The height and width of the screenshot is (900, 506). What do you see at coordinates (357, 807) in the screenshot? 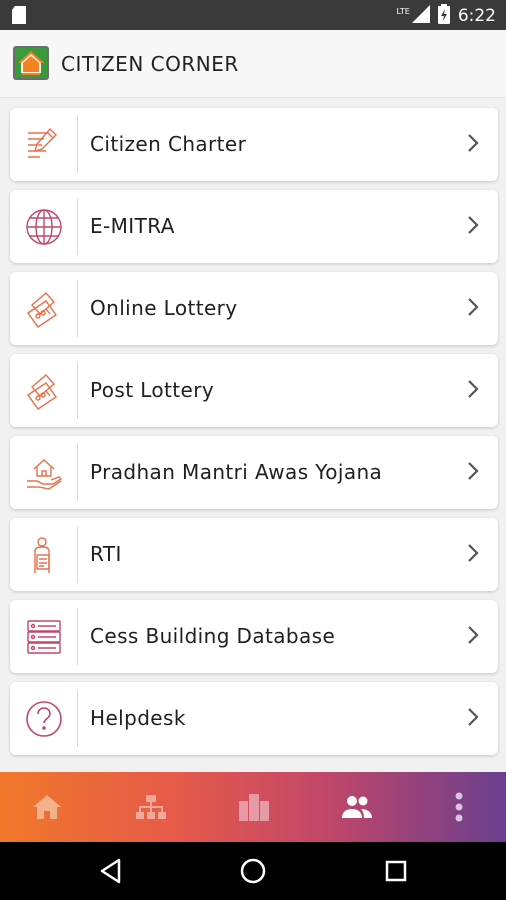
I see `users-icon` at bounding box center [357, 807].